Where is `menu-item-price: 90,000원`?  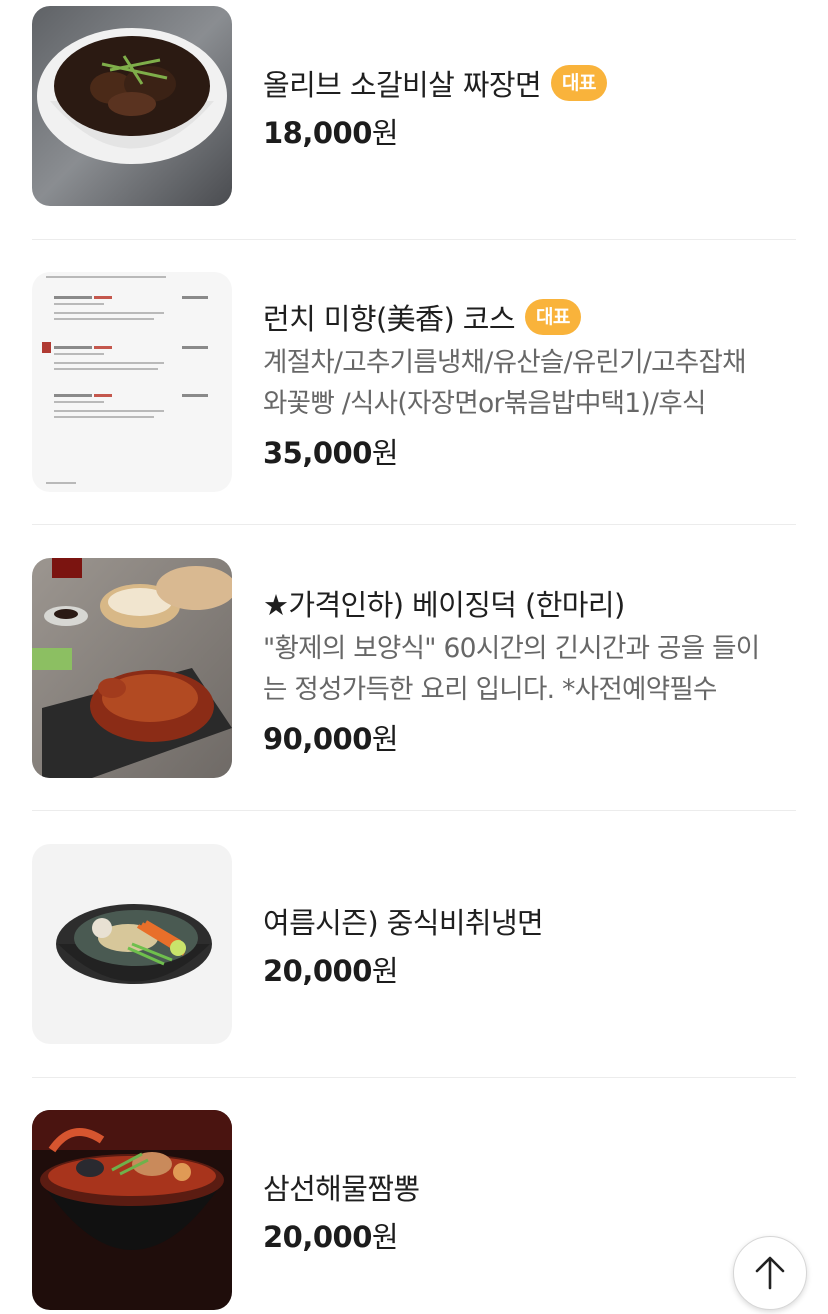
menu-item-price: 90,000원 is located at coordinates (331, 739).